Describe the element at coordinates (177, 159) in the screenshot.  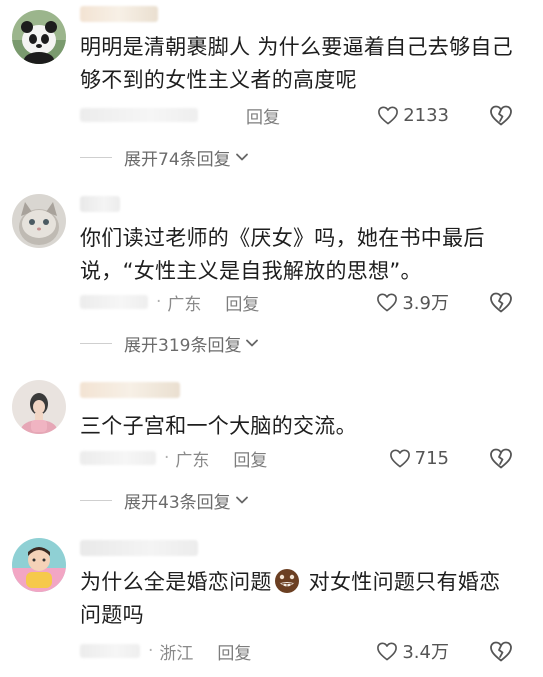
I see `expand-replies-label: 展开74条回复` at that location.